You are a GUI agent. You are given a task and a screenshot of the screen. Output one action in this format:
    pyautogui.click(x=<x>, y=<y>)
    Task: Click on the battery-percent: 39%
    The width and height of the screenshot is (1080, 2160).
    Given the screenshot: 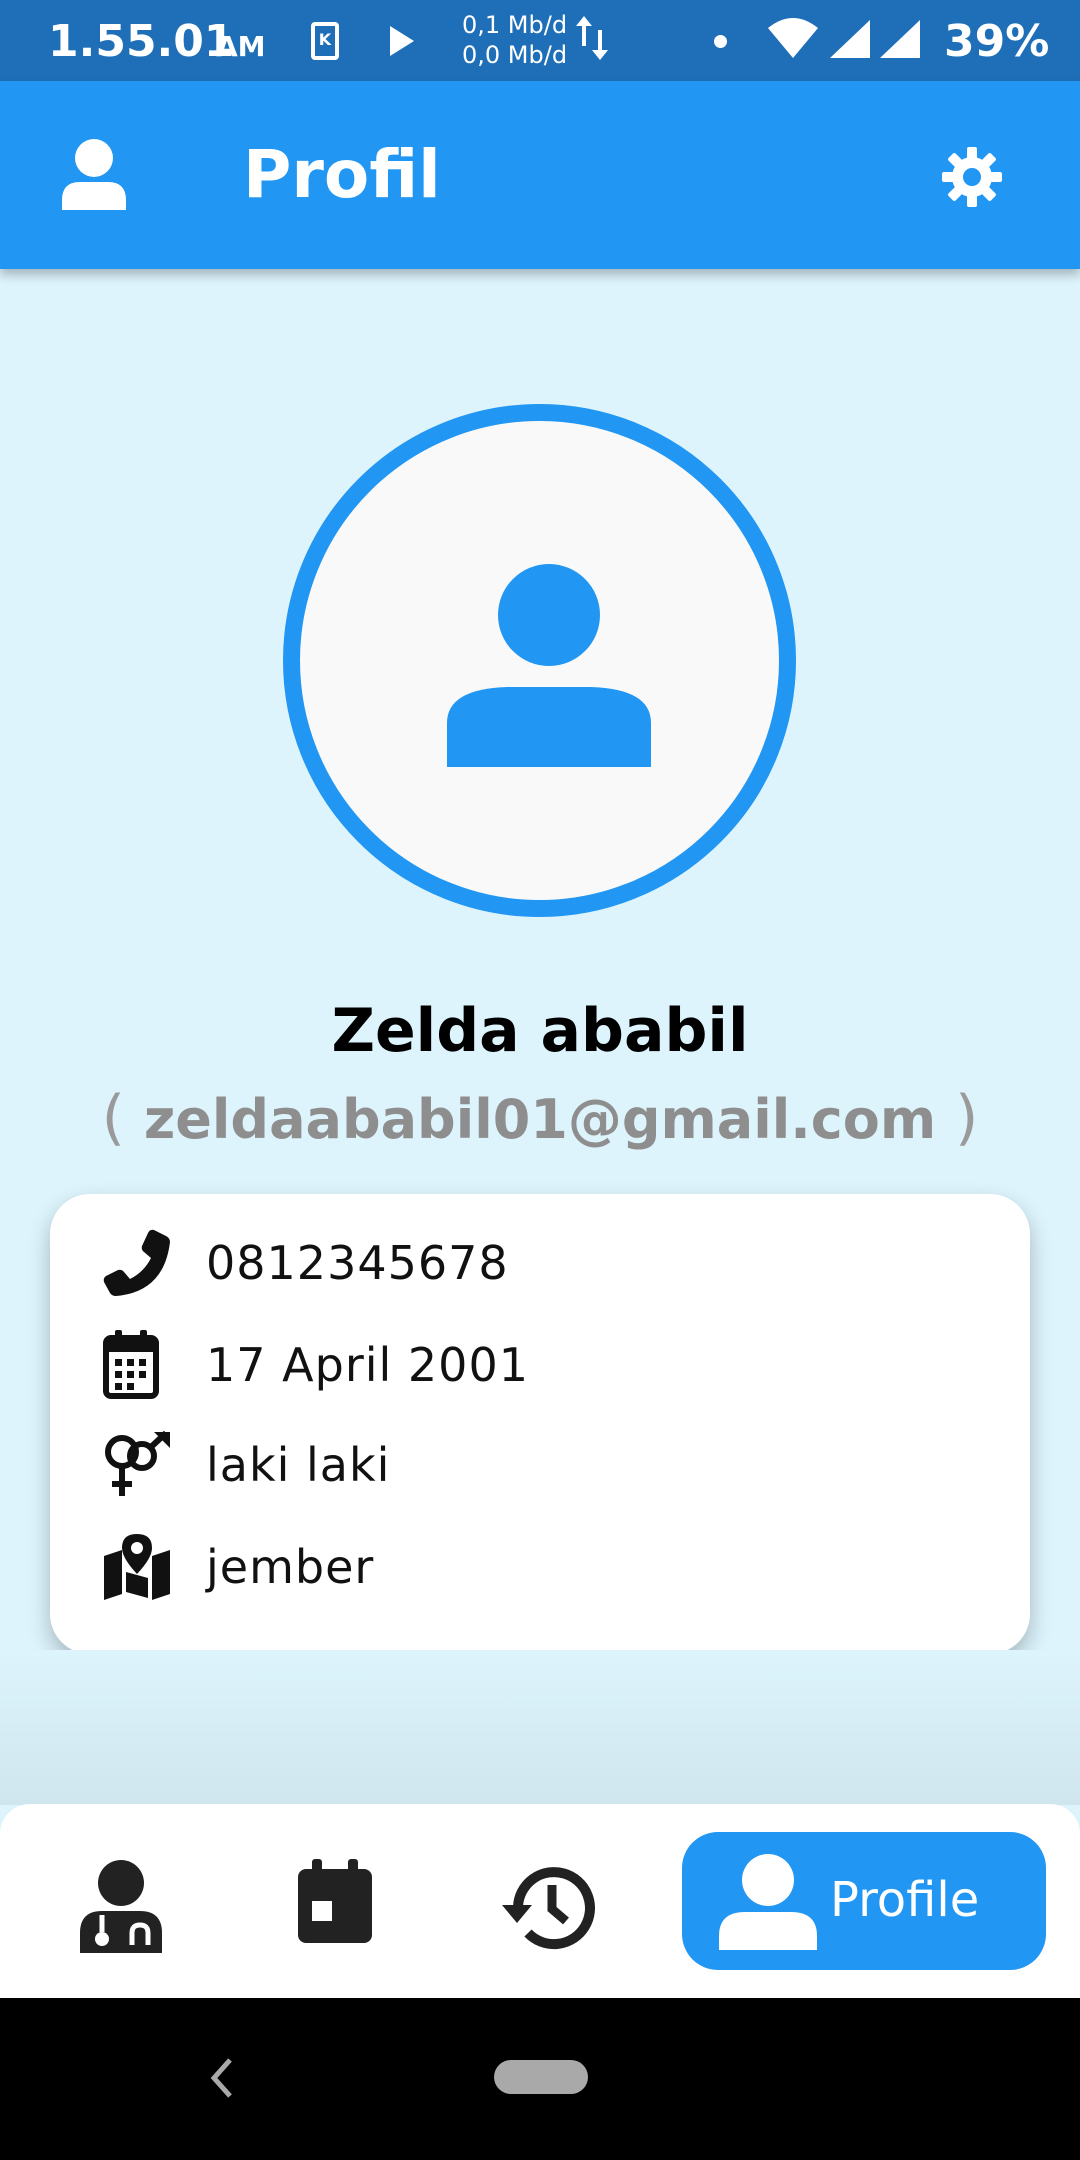 What is the action you would take?
    pyautogui.click(x=997, y=41)
    